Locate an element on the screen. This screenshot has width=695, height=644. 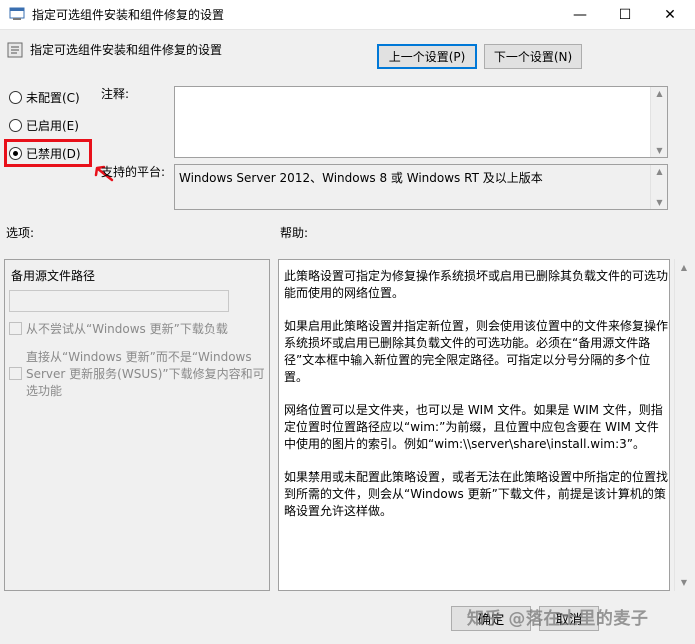
setting-name: 指定可选组件安装和组件修复的设置 is located at coordinates (126, 50).